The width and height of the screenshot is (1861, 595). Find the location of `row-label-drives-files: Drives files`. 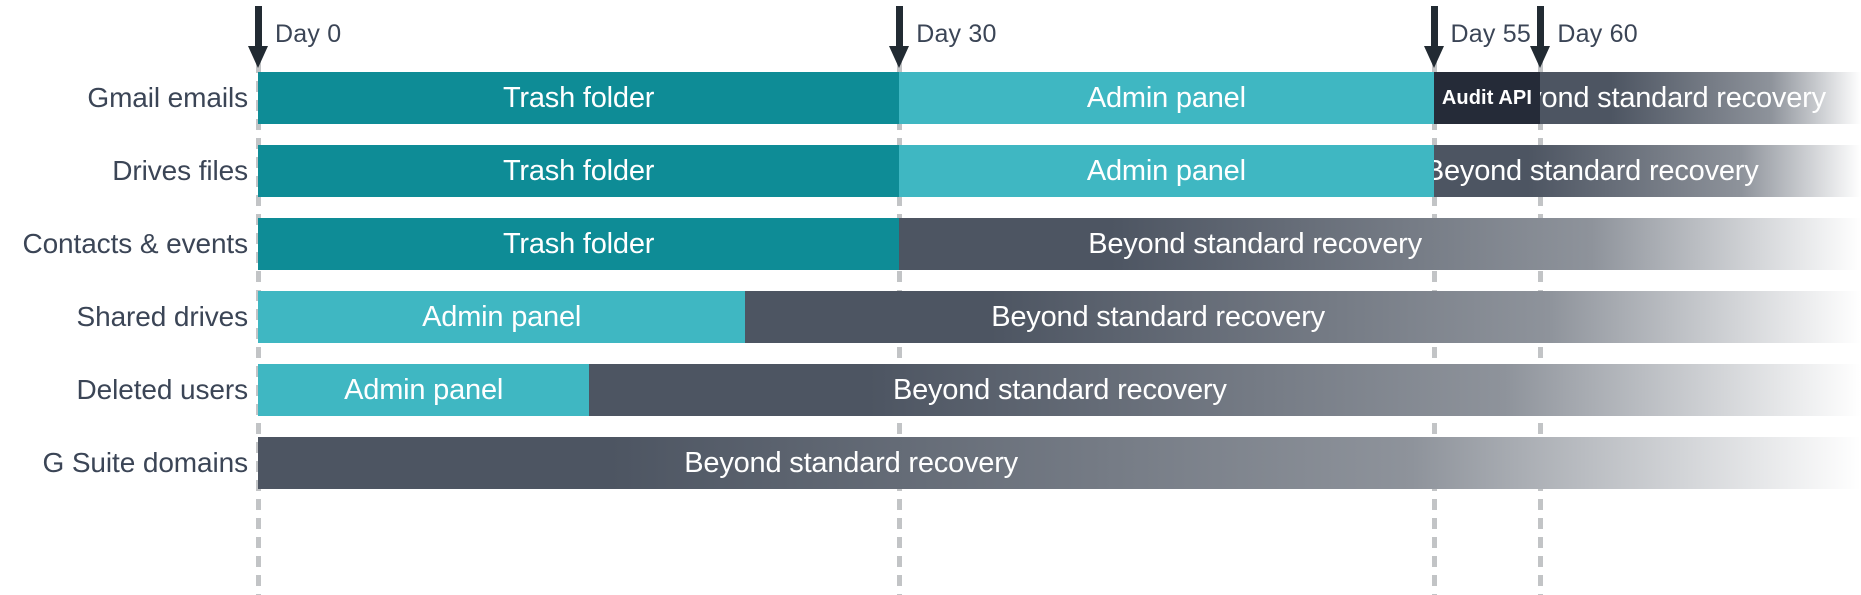

row-label-drives-files: Drives files is located at coordinates (180, 170).